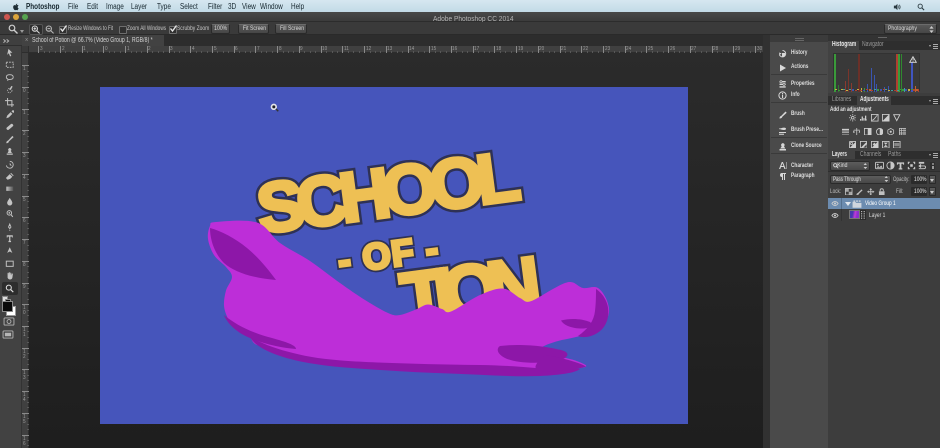 This screenshot has width=940, height=448. I want to click on svg-text: SCHOOL, so click(389, 192).